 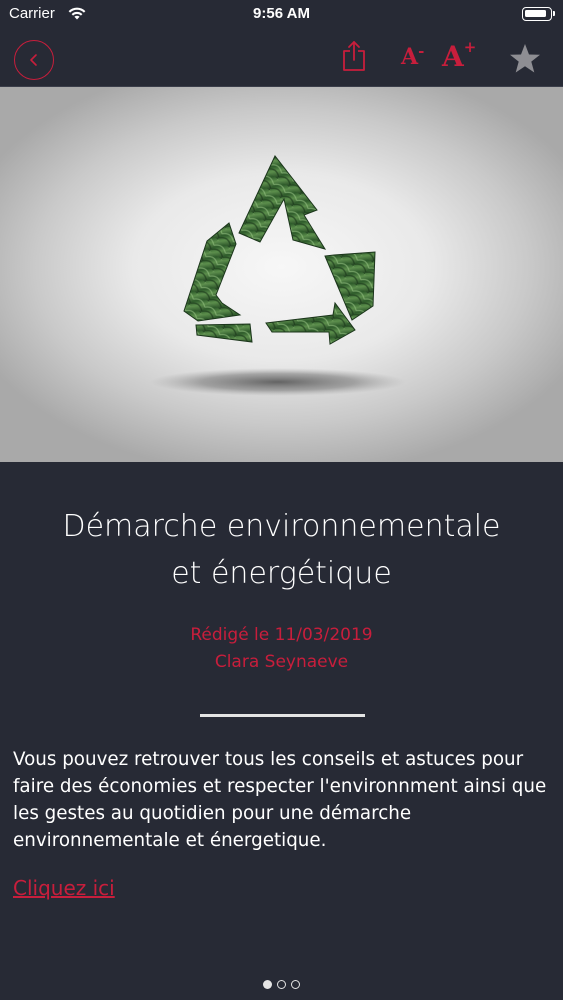 What do you see at coordinates (281, 573) in the screenshot?
I see `article-title-line-2: et énergétique` at bounding box center [281, 573].